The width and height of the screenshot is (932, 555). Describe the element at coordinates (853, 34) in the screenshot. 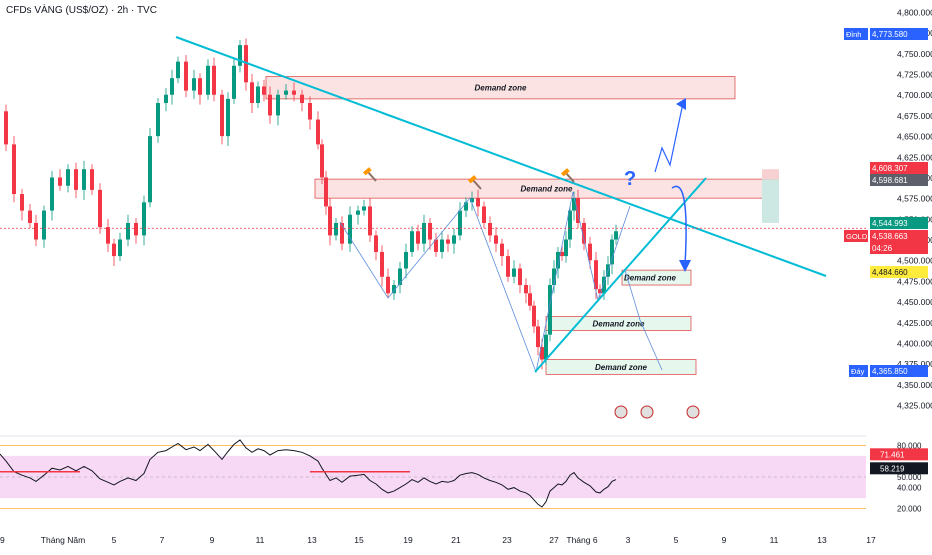

I see `price-tag-text: Đỉnh` at that location.